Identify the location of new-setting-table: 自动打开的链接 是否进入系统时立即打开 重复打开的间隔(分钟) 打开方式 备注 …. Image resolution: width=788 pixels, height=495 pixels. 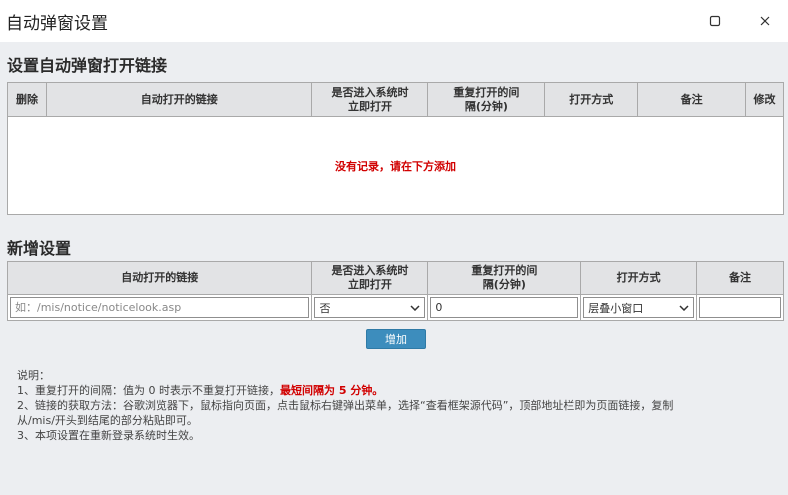
(395, 291).